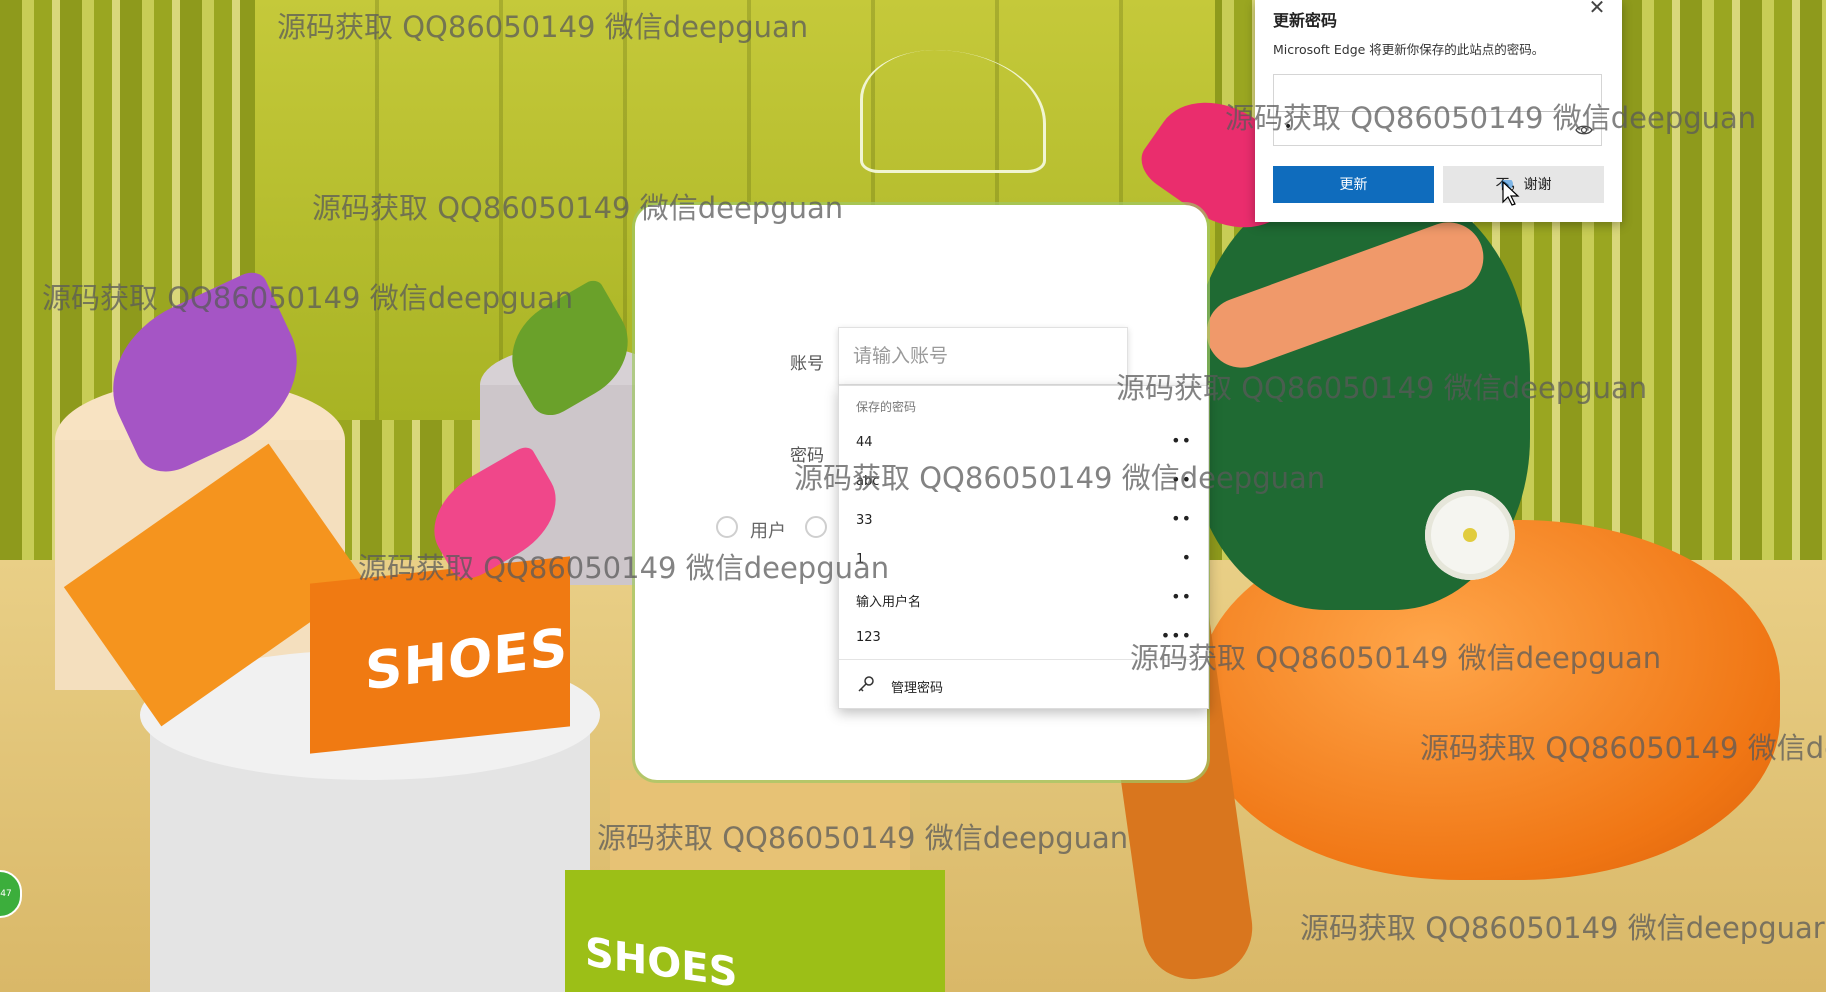 The height and width of the screenshot is (992, 1826). I want to click on saved-password-item: 44 ••, so click(1023, 443).